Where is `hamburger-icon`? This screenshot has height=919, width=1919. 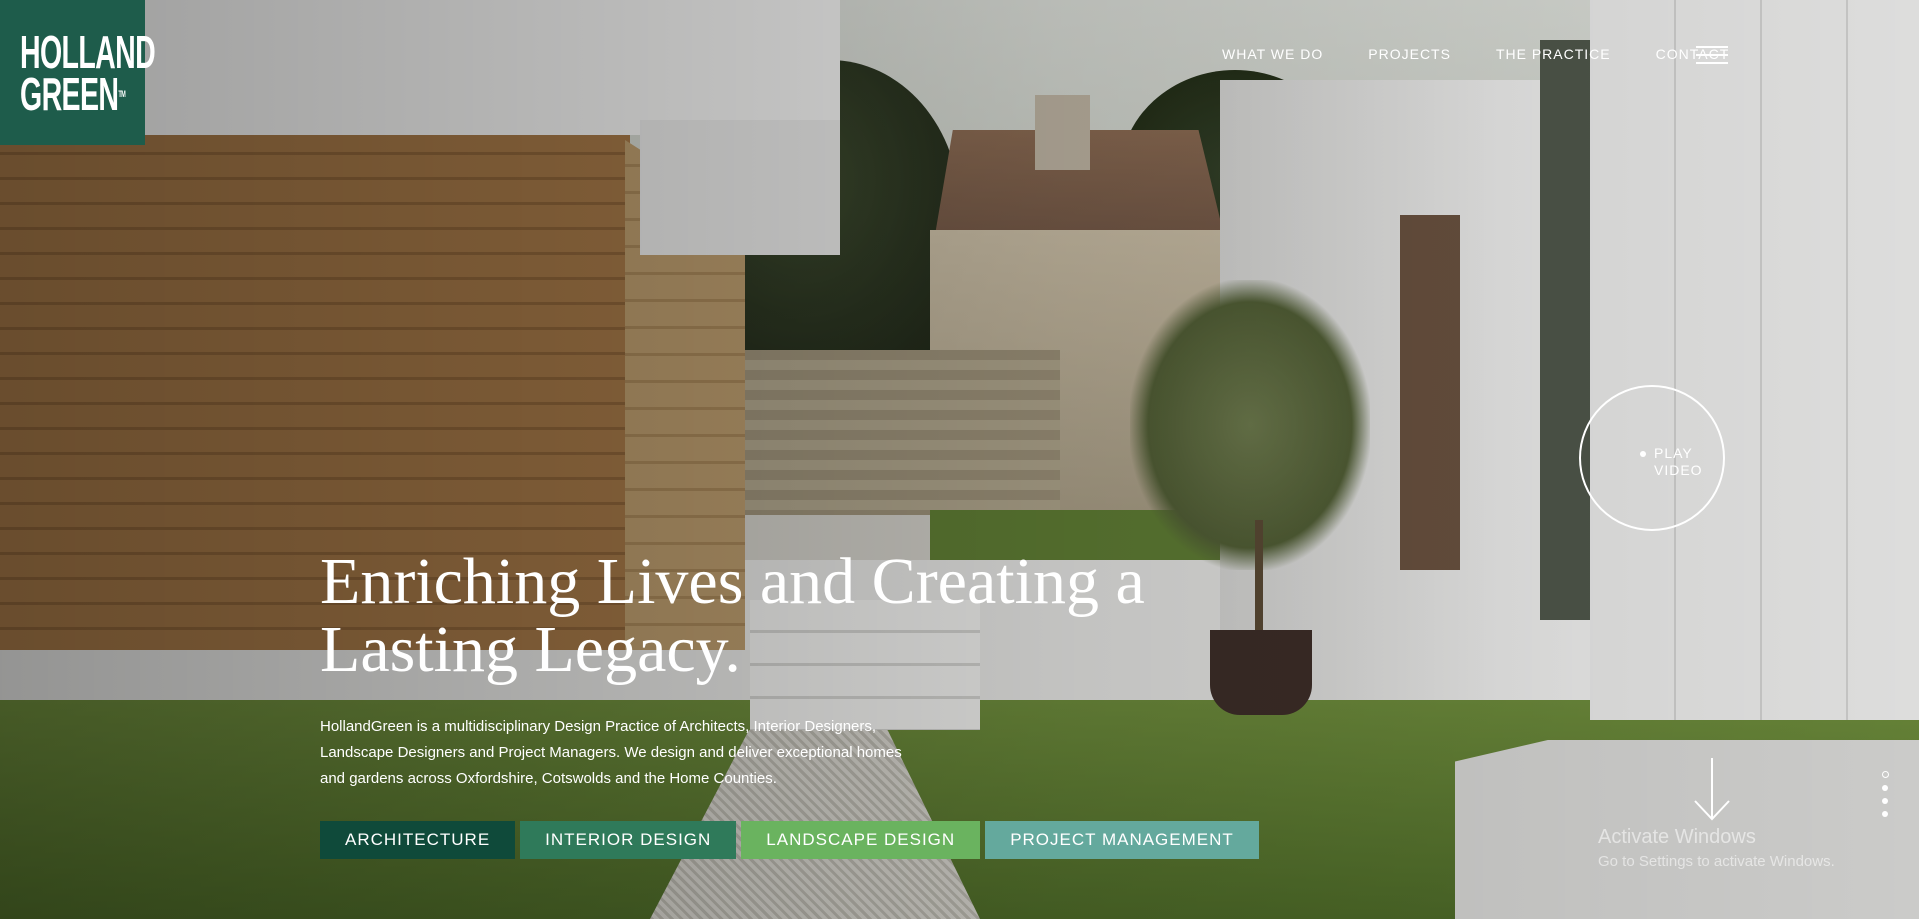
hamburger-icon is located at coordinates (1712, 56).